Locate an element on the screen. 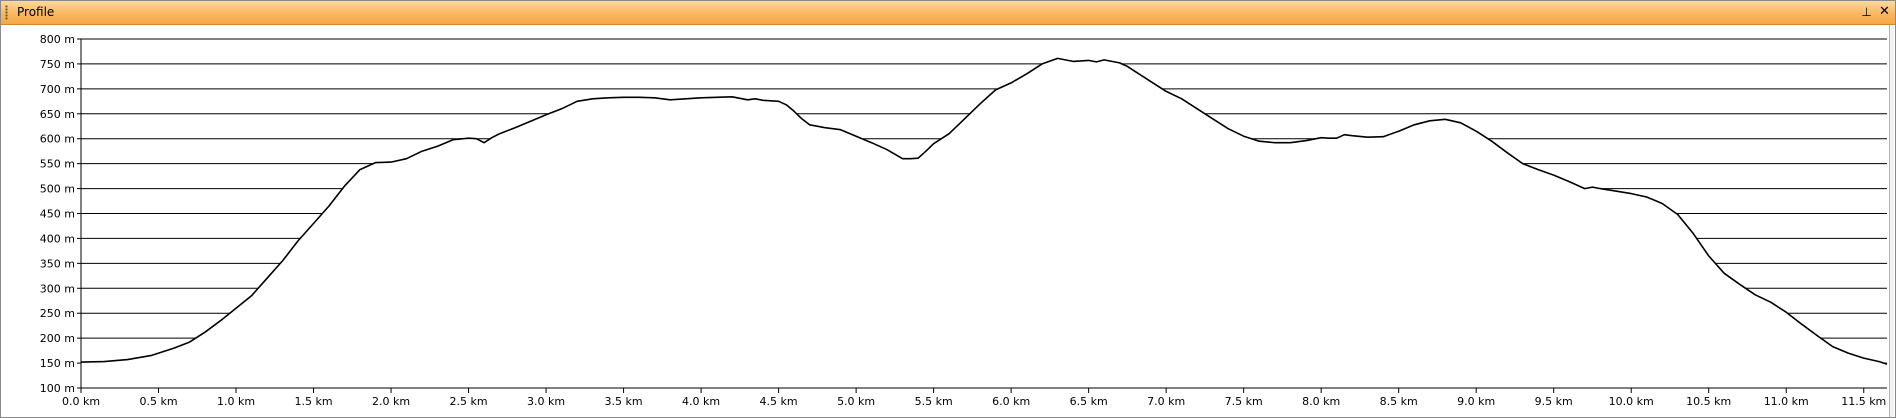 This screenshot has height=418, width=1896. x-tick-label: 11.0 km is located at coordinates (1786, 401).